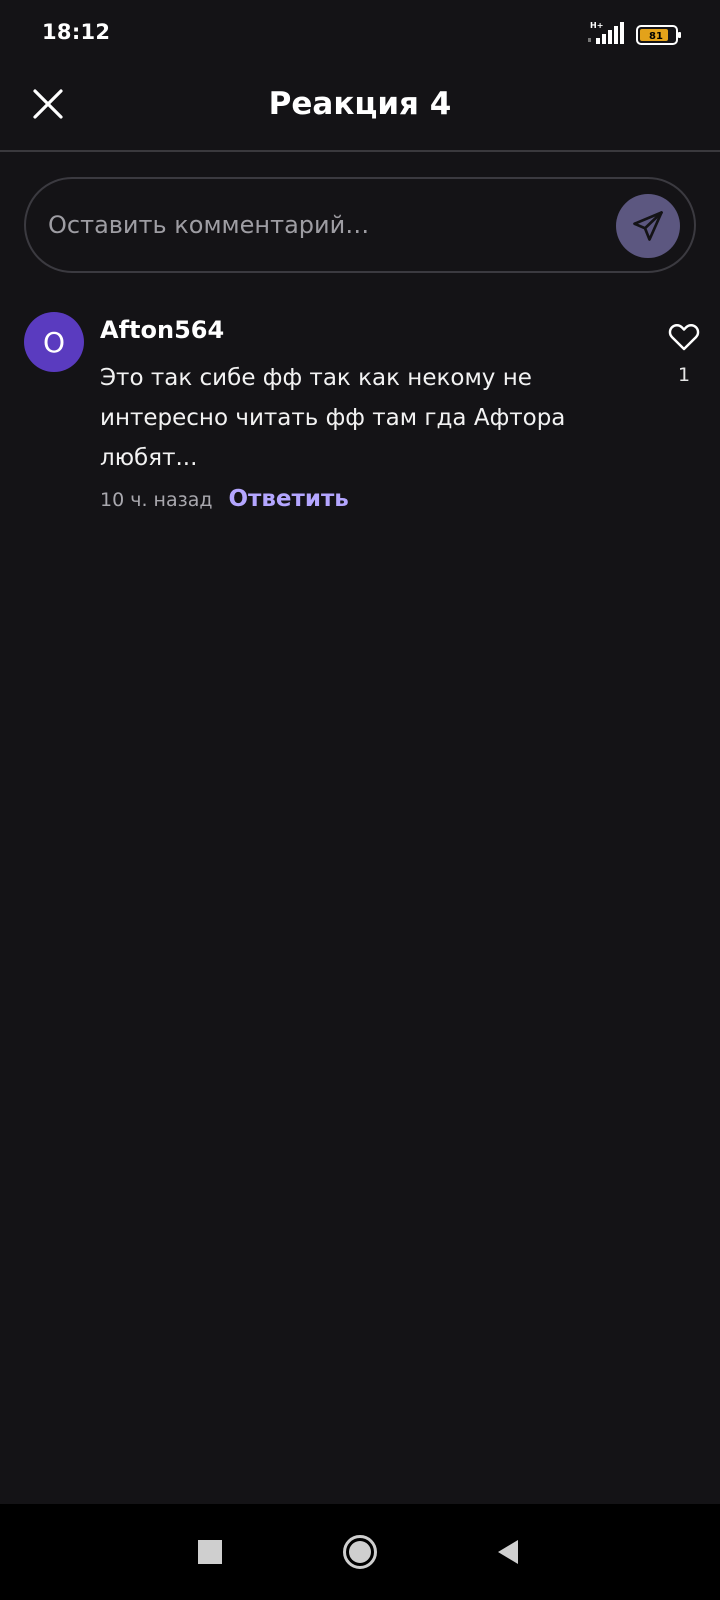 The width and height of the screenshot is (720, 1600). What do you see at coordinates (684, 375) in the screenshot?
I see `like-count: 1` at bounding box center [684, 375].